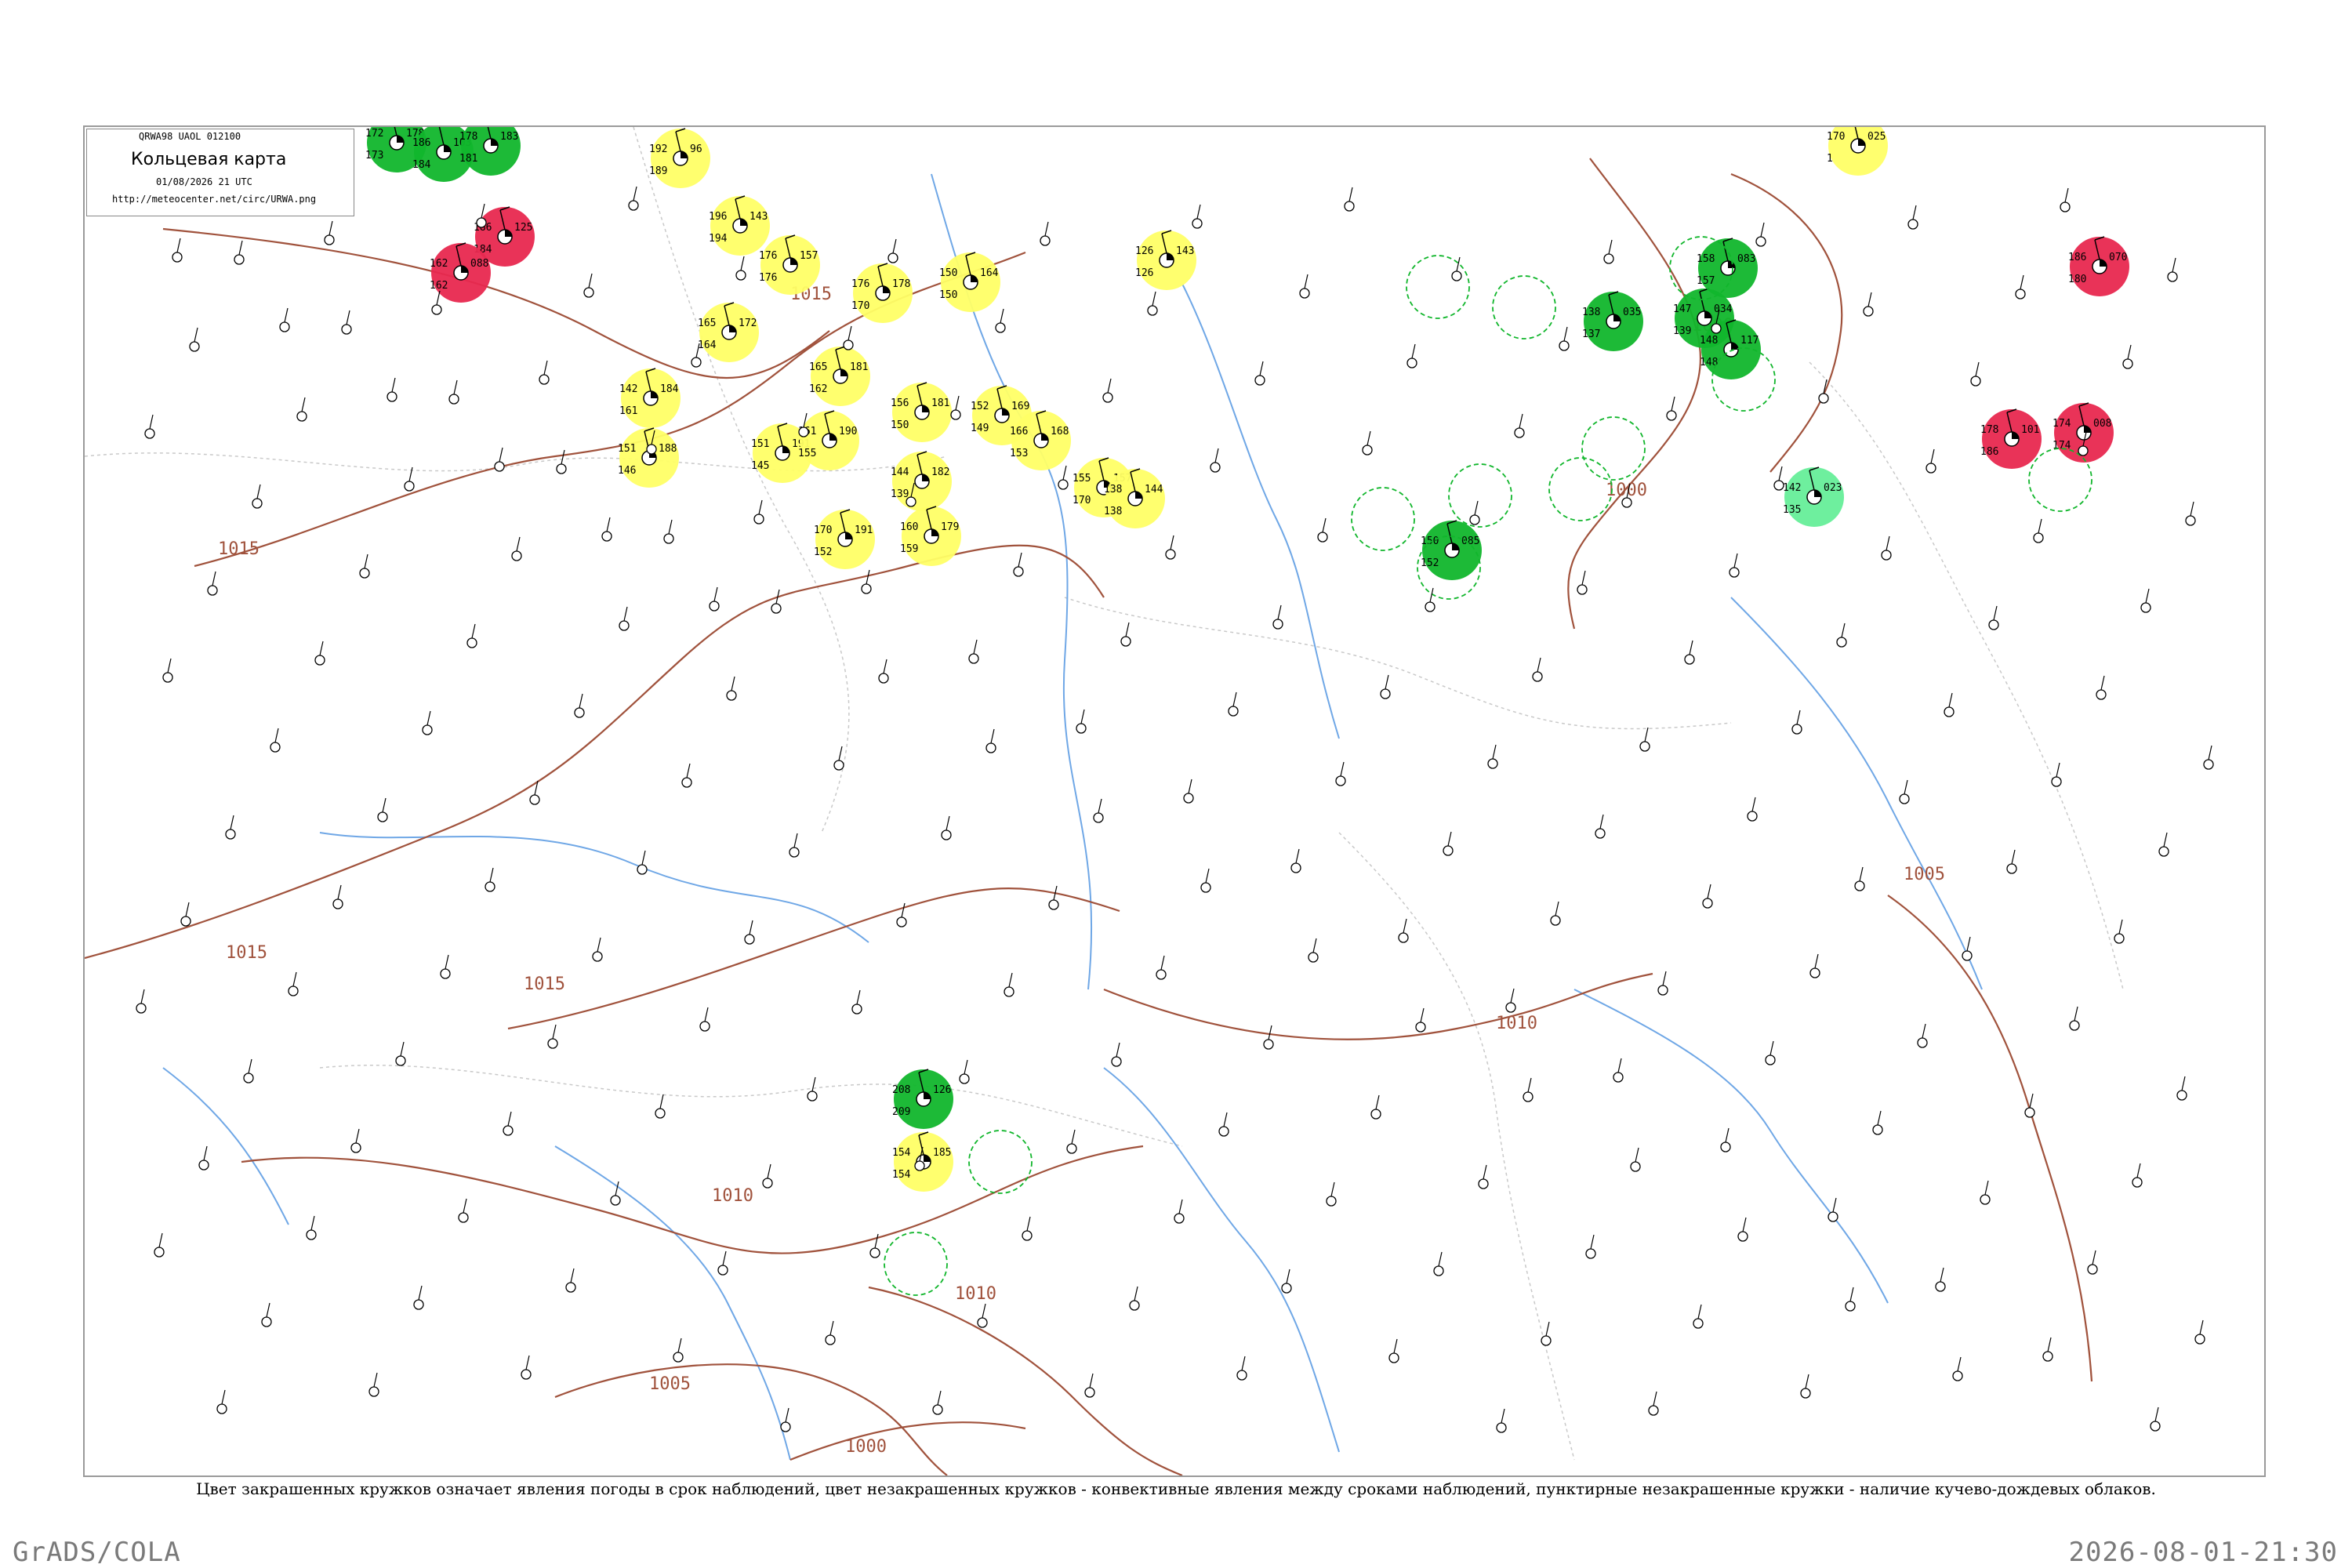 This screenshot has height=1568, width=2352. I want to click on station-pressure: 143, so click(1185, 251).